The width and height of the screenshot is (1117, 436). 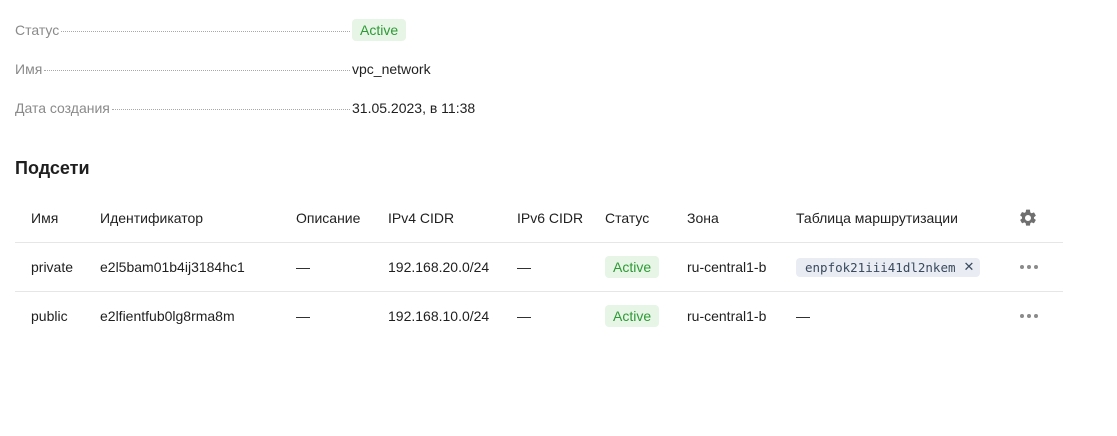 What do you see at coordinates (803, 316) in the screenshot?
I see `route-table-empty: —` at bounding box center [803, 316].